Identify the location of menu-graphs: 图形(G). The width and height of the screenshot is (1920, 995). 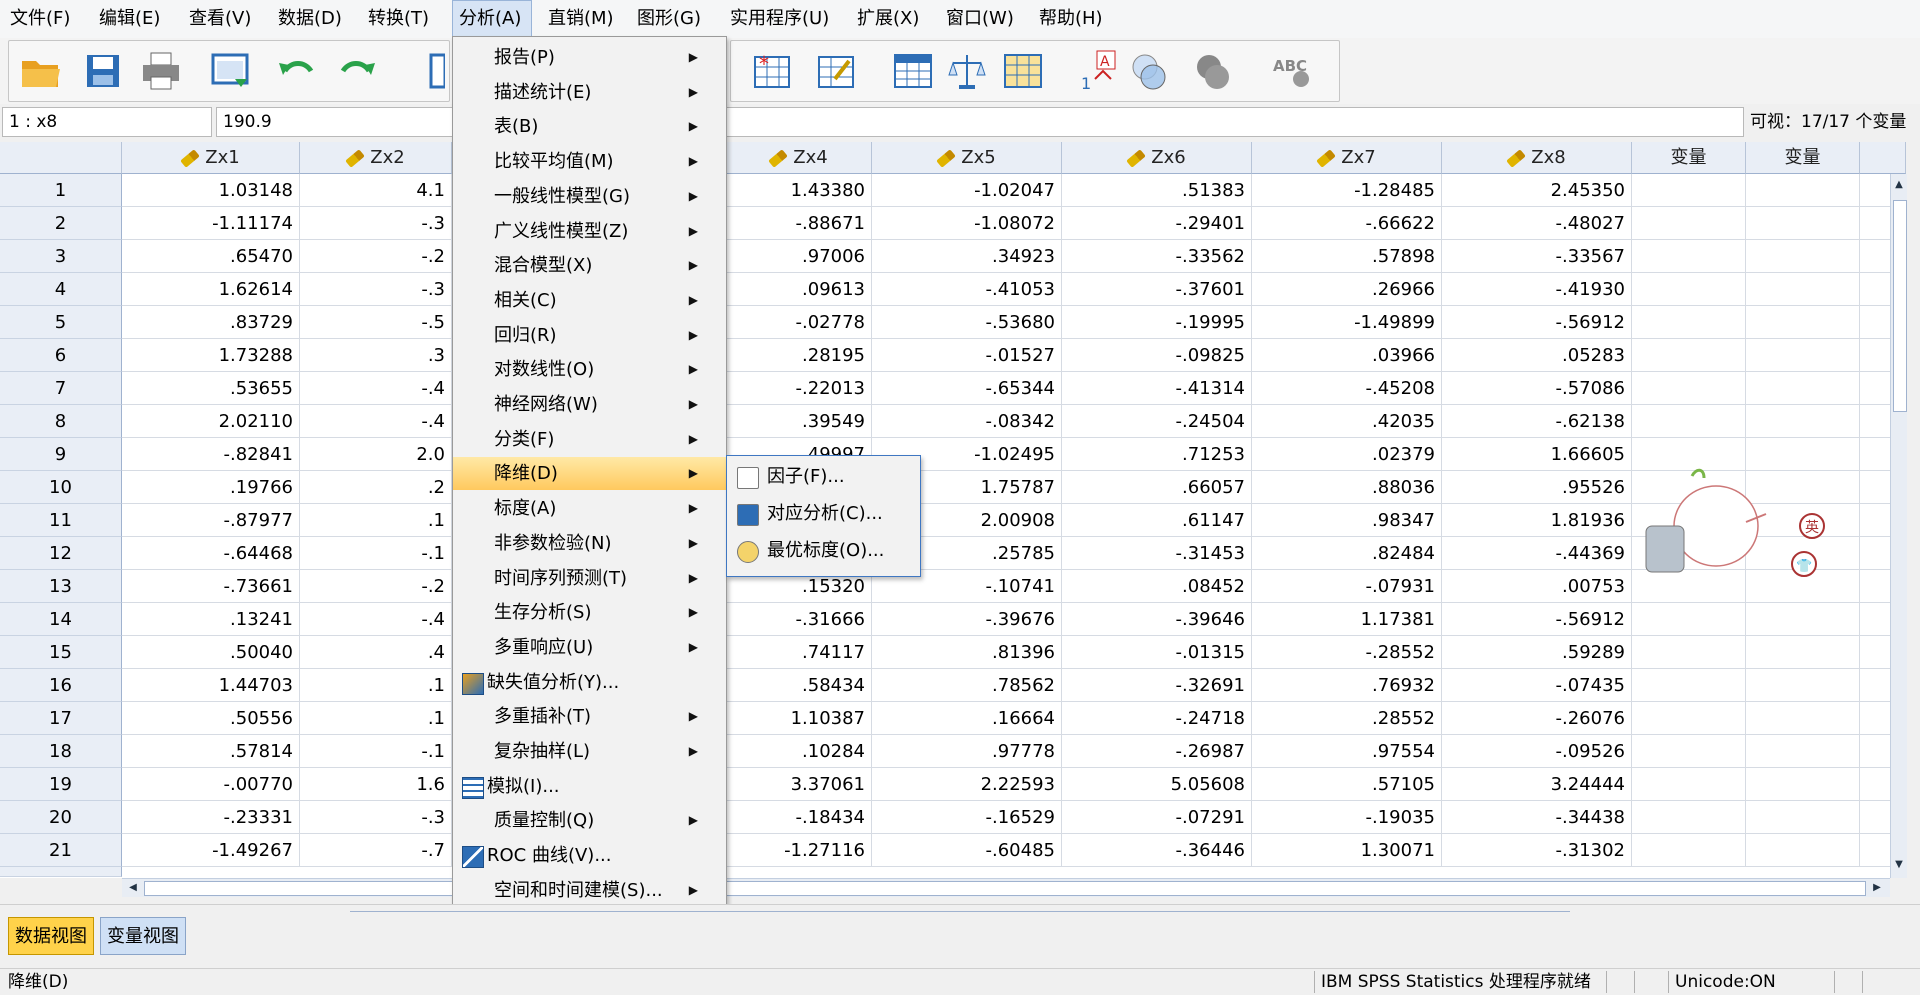
(669, 19).